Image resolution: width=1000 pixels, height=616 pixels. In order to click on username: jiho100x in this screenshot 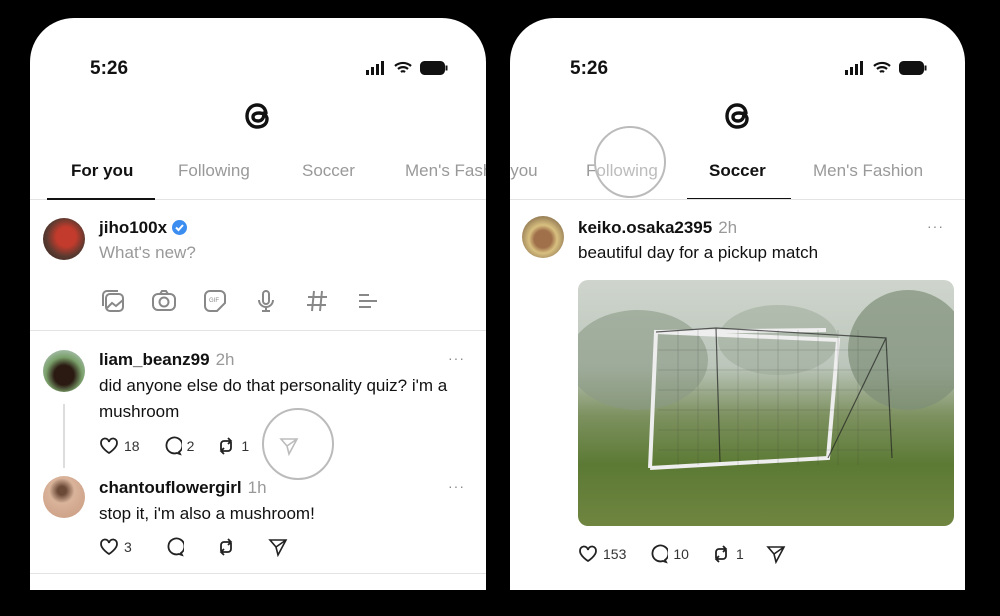, I will do `click(133, 227)`.